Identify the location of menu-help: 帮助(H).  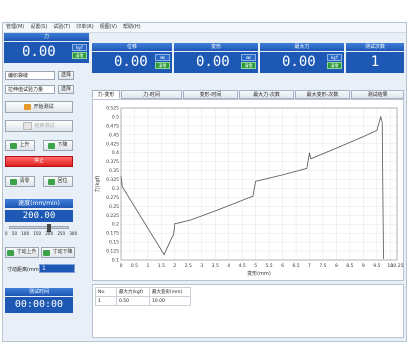
(132, 27).